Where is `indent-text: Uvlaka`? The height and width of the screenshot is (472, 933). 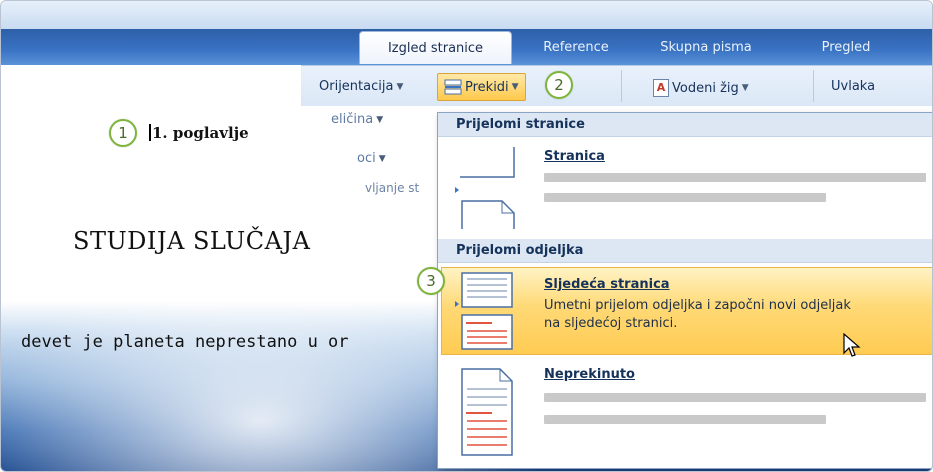
indent-text: Uvlaka is located at coordinates (853, 86).